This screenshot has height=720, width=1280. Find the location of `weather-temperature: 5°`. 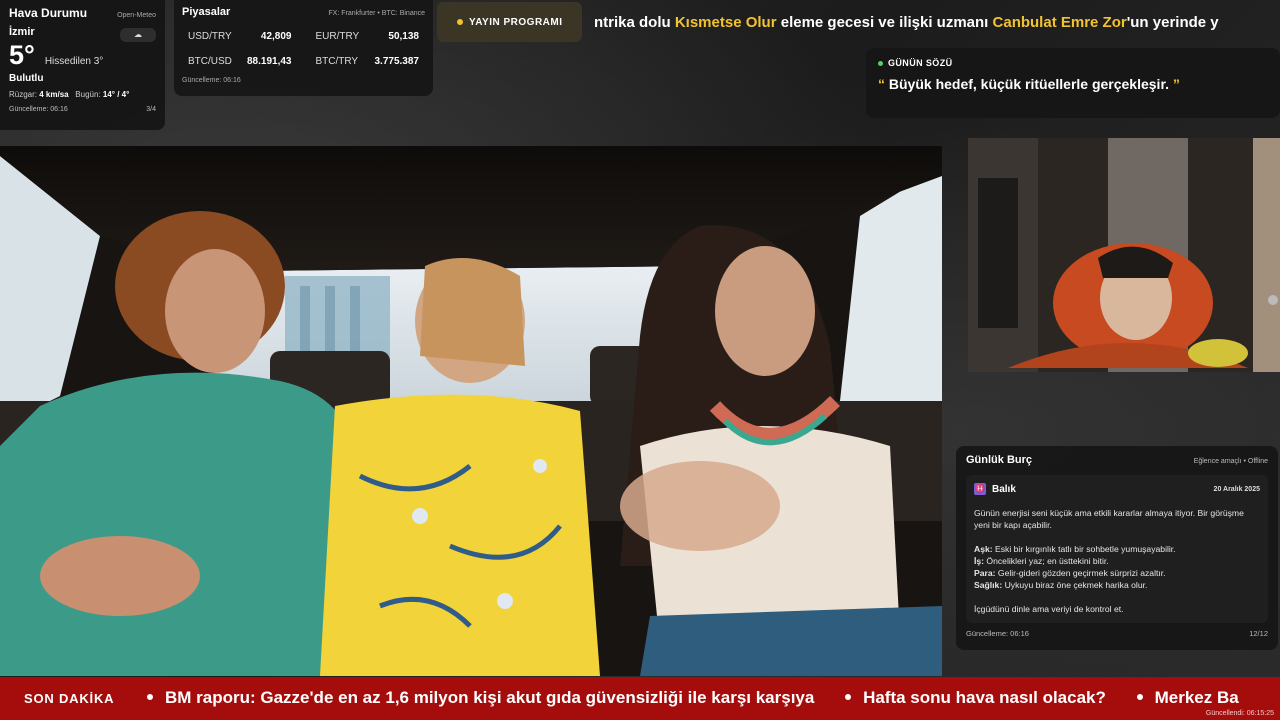

weather-temperature: 5° is located at coordinates (22, 55).